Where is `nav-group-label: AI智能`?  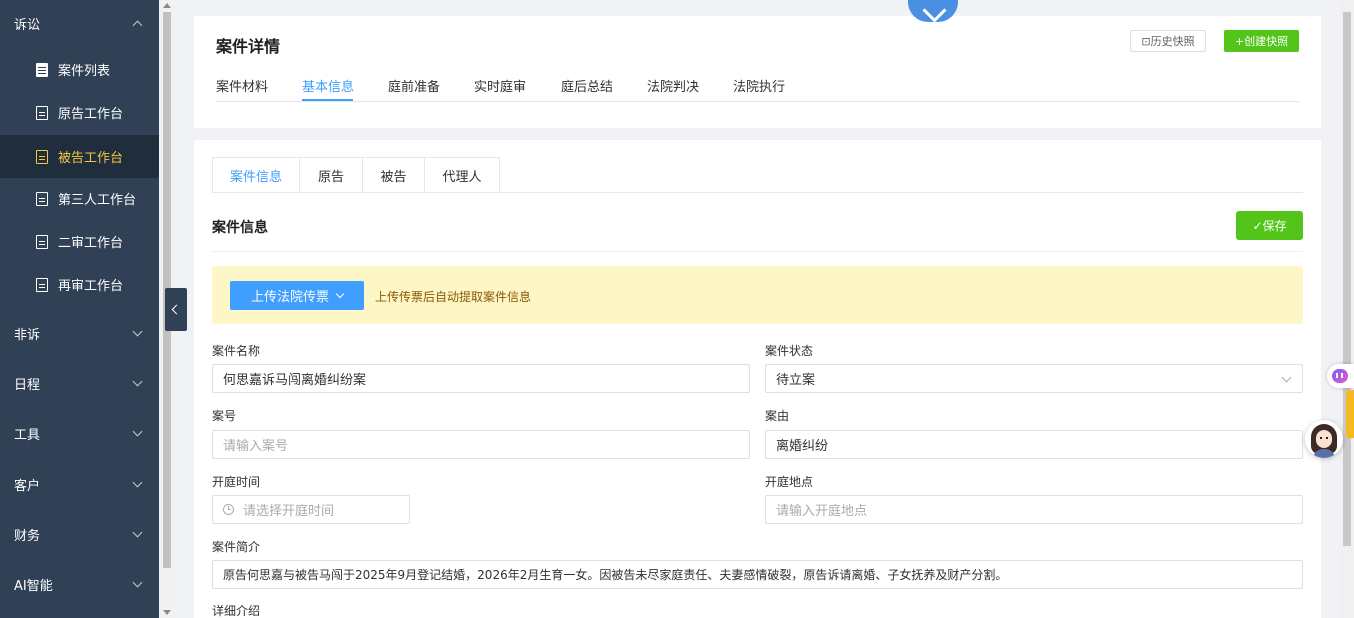 nav-group-label: AI智能 is located at coordinates (33, 586).